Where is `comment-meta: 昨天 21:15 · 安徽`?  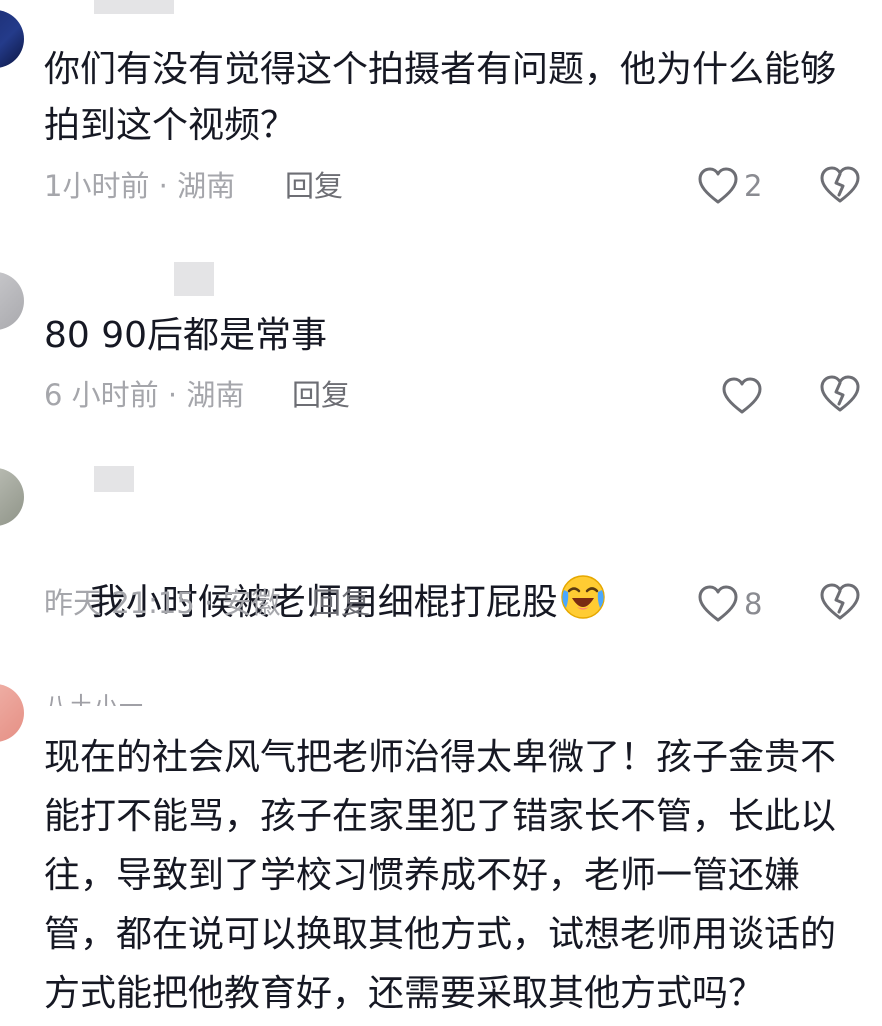 comment-meta: 昨天 21:15 · 安徽 is located at coordinates (162, 603).